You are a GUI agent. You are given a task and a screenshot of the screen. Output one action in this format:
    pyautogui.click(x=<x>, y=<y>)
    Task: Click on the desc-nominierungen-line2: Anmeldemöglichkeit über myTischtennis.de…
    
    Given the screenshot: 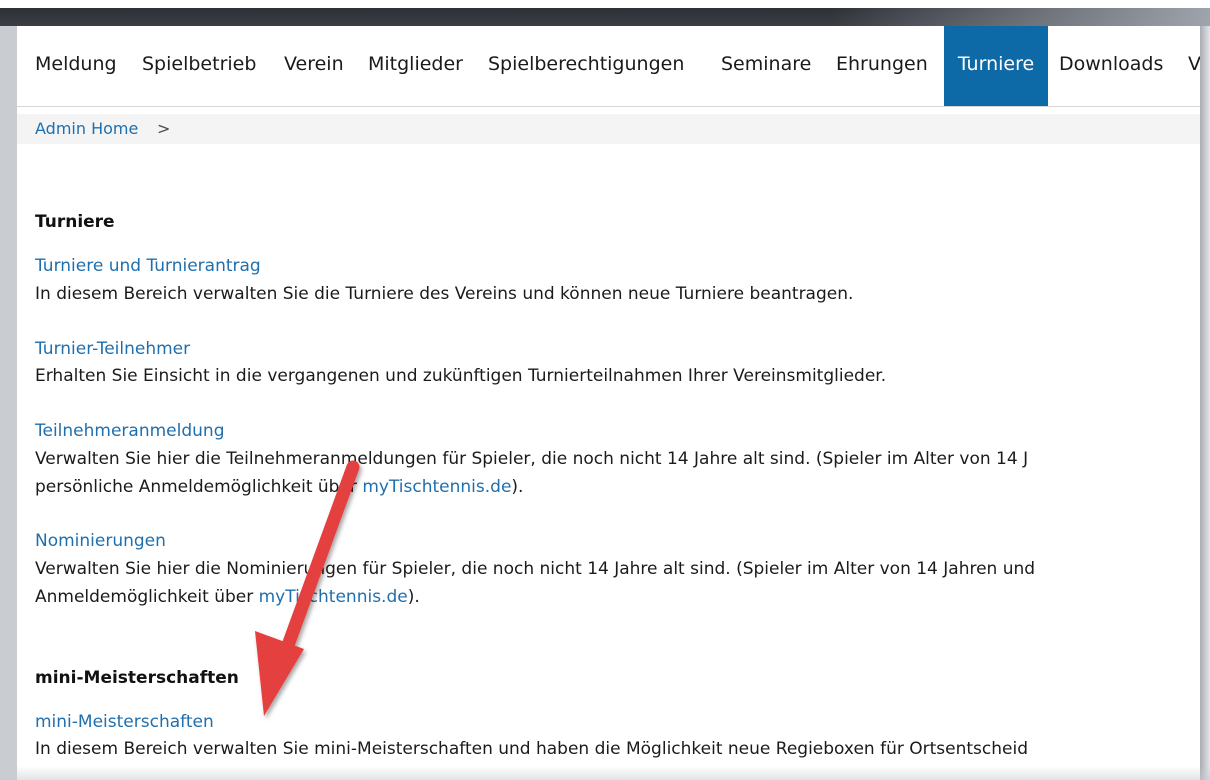 What is the action you would take?
    pyautogui.click(x=227, y=597)
    